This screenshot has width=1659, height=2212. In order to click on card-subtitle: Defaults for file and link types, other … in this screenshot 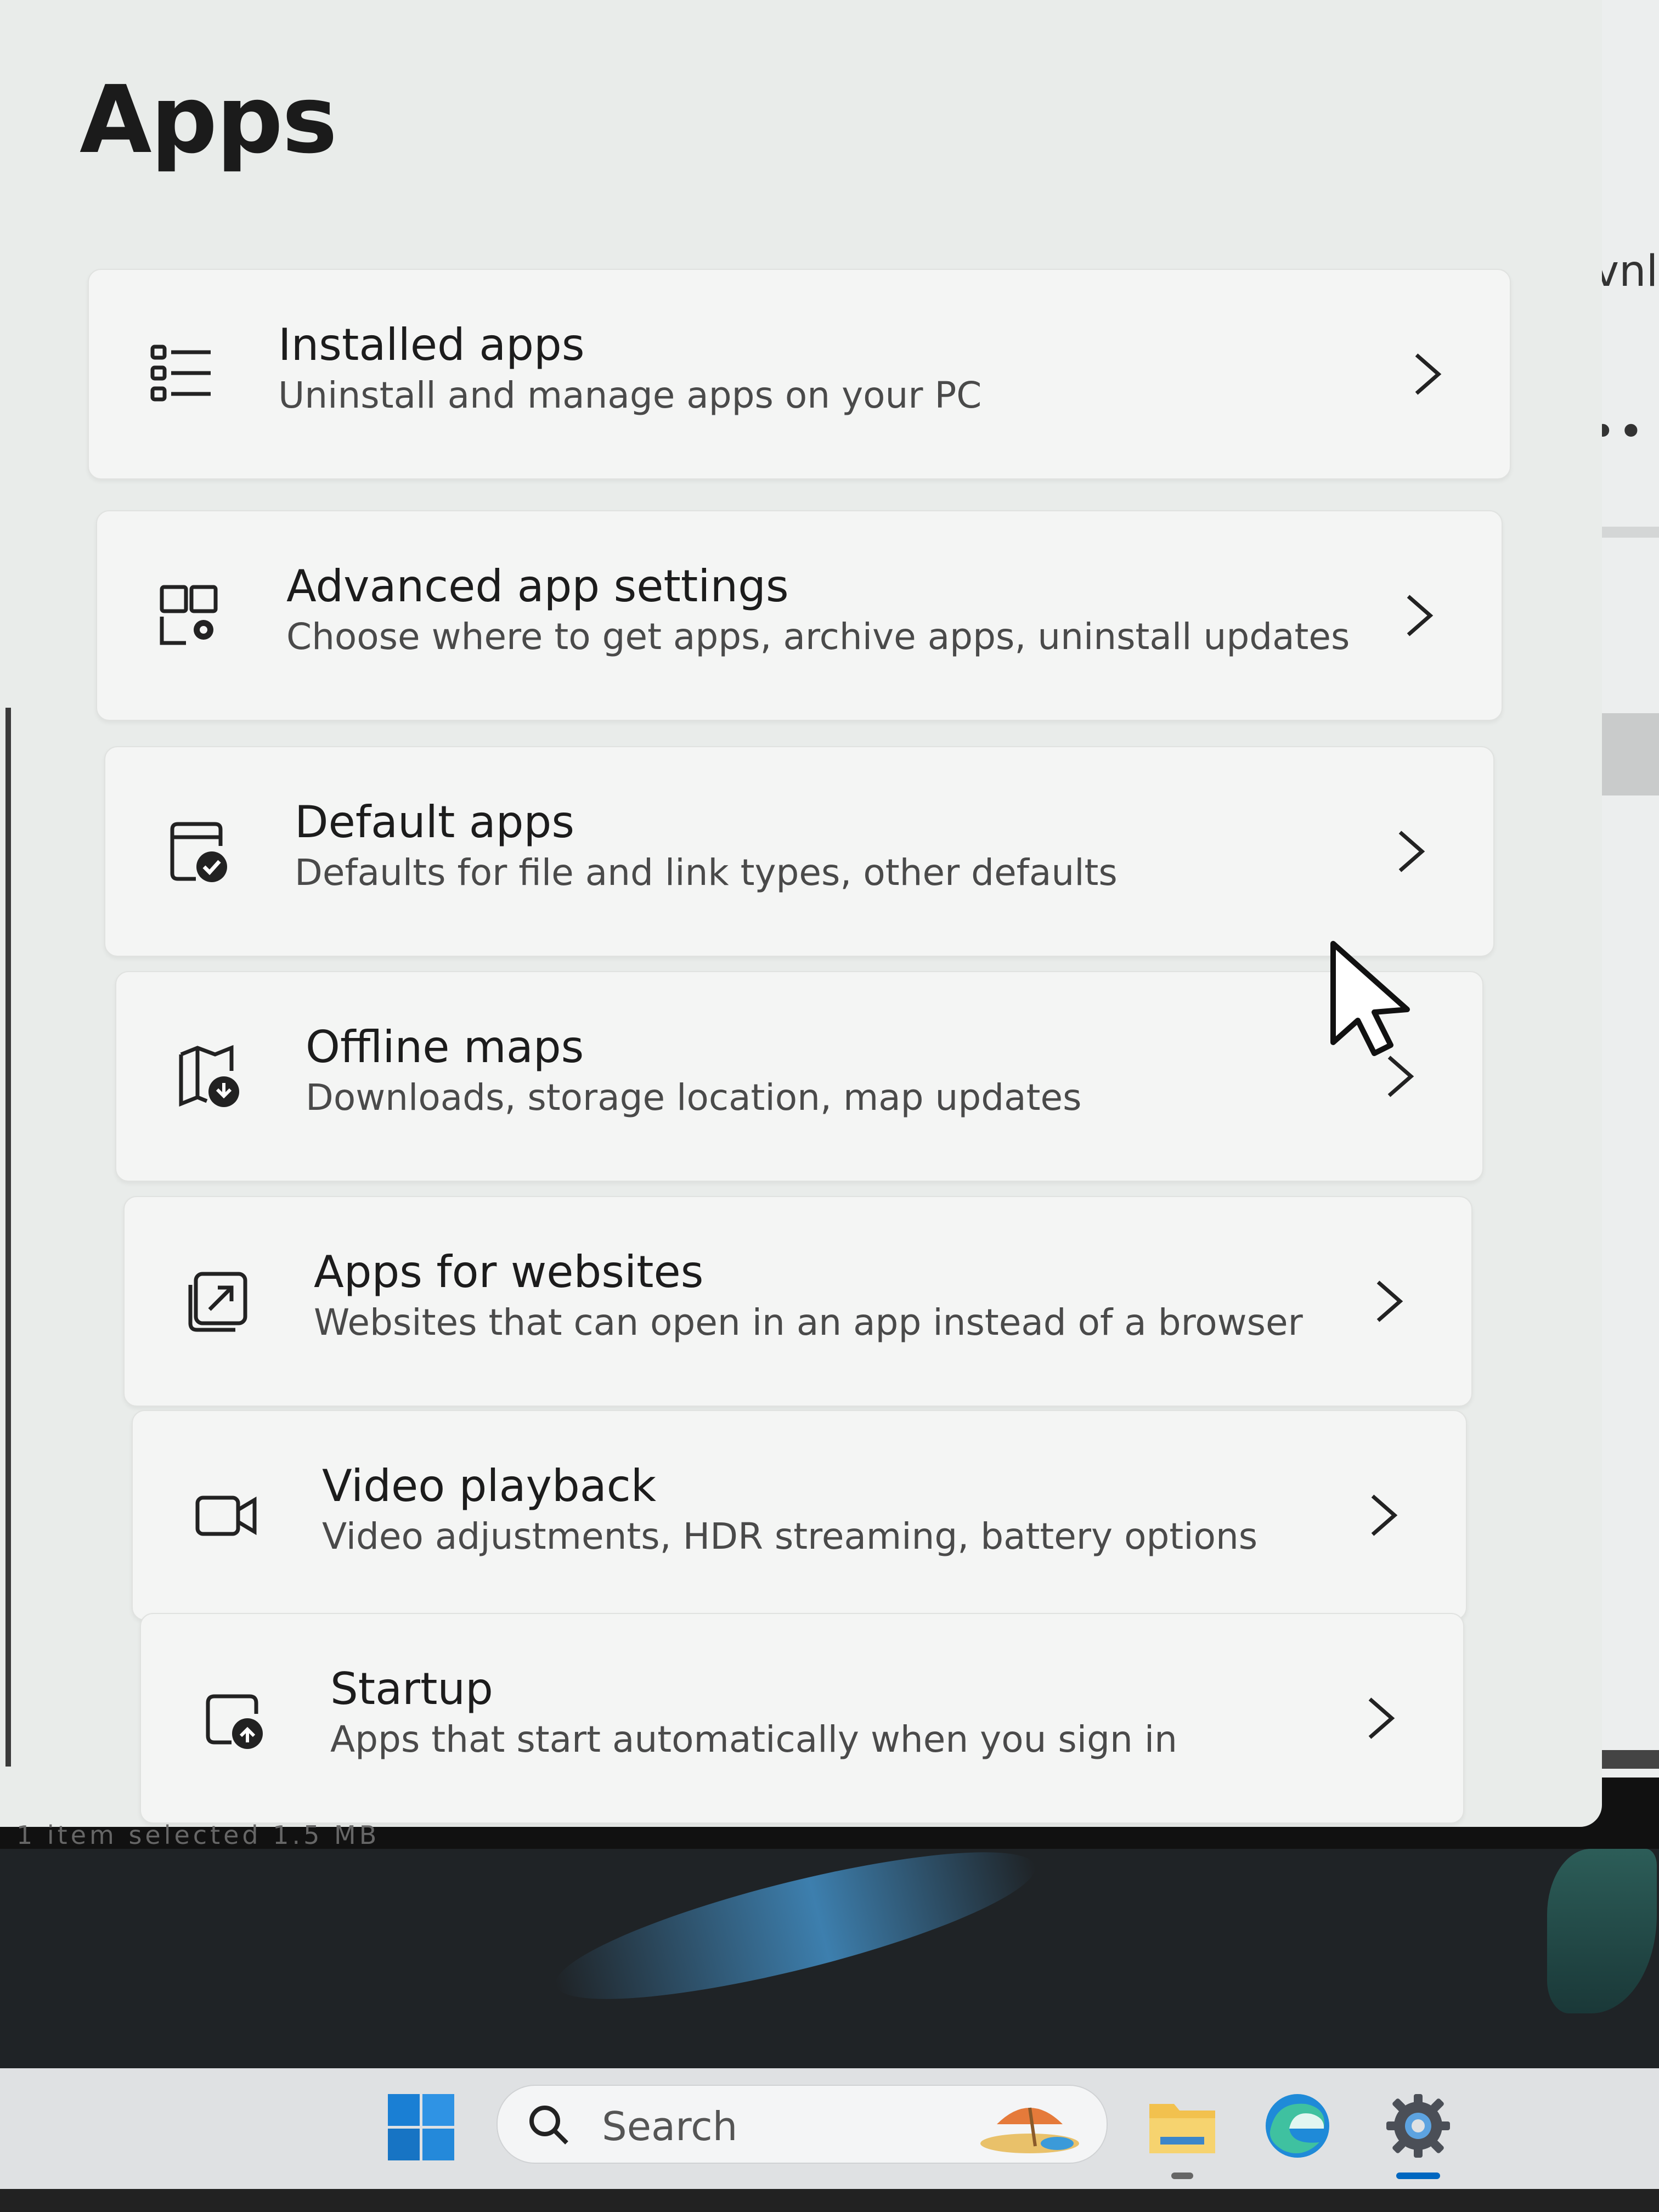, I will do `click(706, 873)`.